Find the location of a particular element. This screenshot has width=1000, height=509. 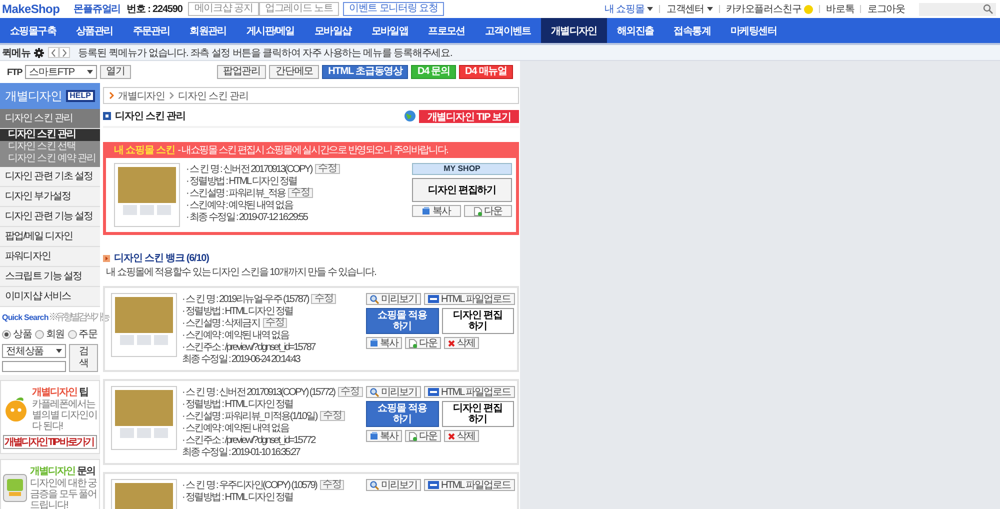

promo-button: 개별디자인 TIP 바로가기 is located at coordinates (50, 442).